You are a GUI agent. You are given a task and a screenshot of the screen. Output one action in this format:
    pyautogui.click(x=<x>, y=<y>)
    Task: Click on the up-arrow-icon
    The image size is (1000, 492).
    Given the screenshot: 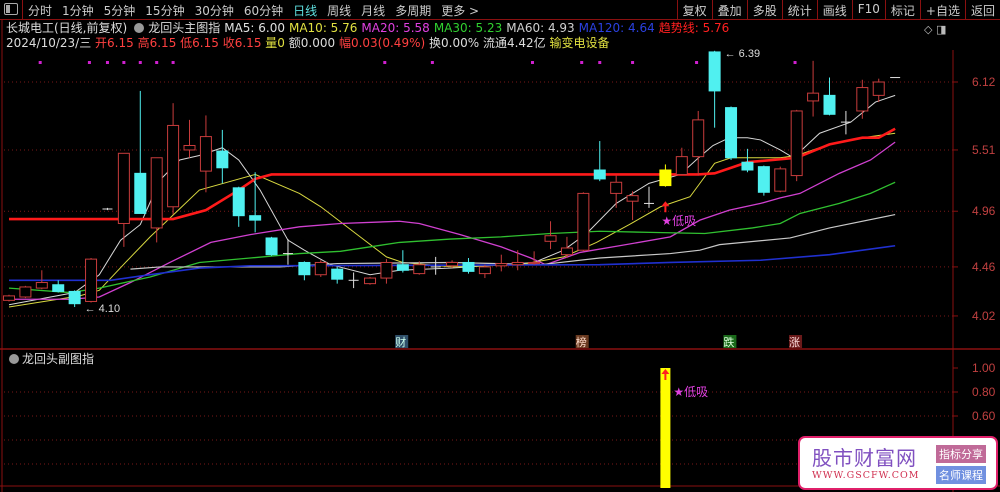 What is the action you would take?
    pyautogui.click(x=665, y=207)
    